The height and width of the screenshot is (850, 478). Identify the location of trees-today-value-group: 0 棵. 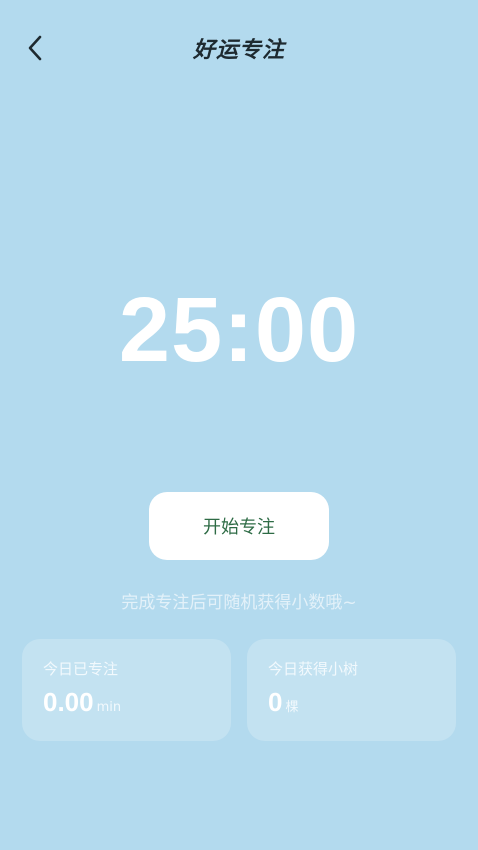
(283, 702).